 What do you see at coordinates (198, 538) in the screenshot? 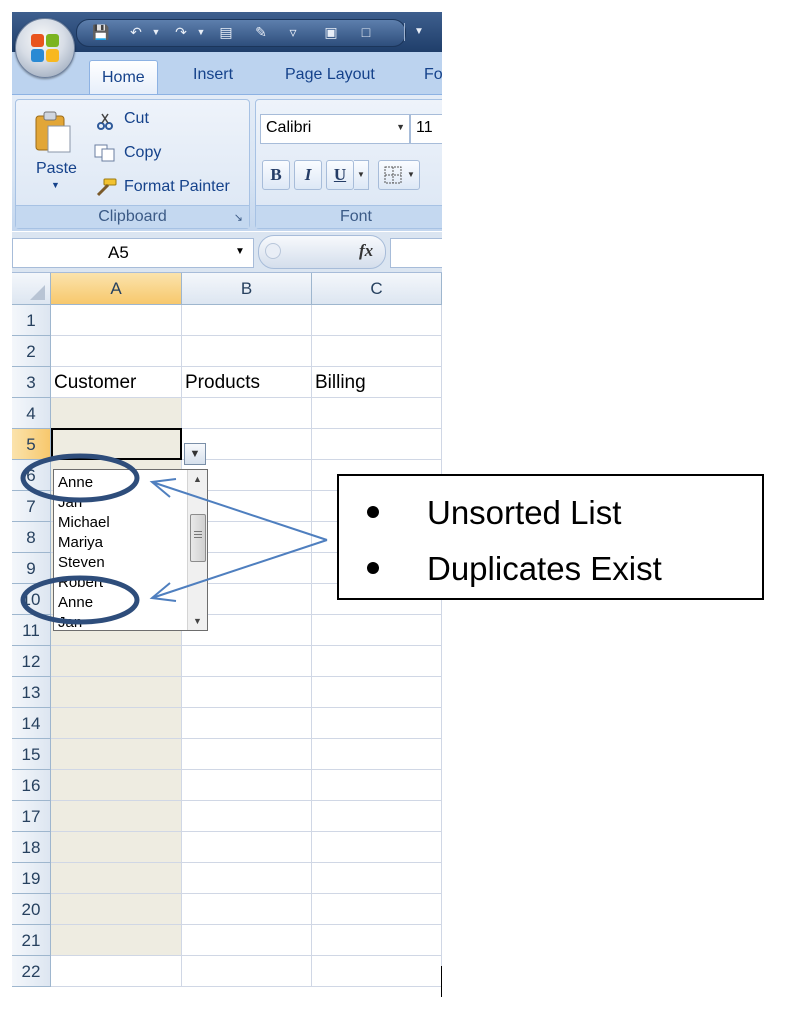
I see `scroll-thumb` at bounding box center [198, 538].